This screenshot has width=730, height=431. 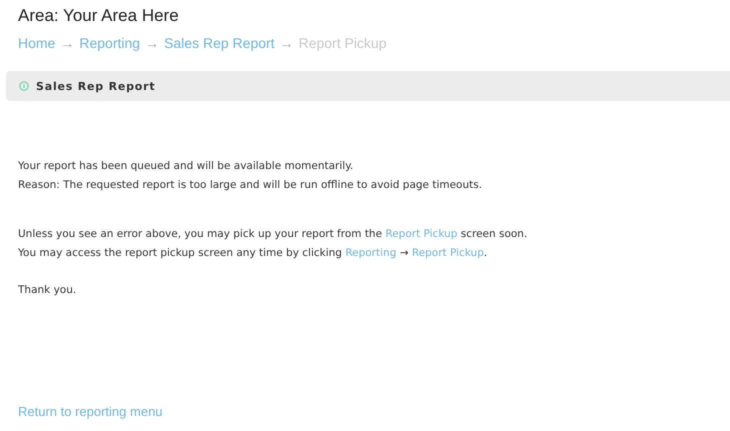 What do you see at coordinates (99, 16) in the screenshot?
I see `page-title: Area: Your Area Here` at bounding box center [99, 16].